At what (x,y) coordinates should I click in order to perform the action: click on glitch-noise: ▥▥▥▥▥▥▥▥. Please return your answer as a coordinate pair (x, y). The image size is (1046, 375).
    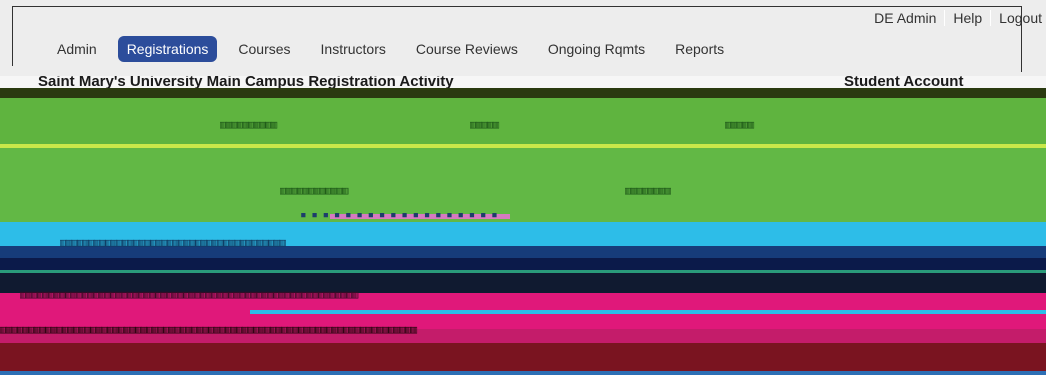
    Looking at the image, I should click on (648, 190).